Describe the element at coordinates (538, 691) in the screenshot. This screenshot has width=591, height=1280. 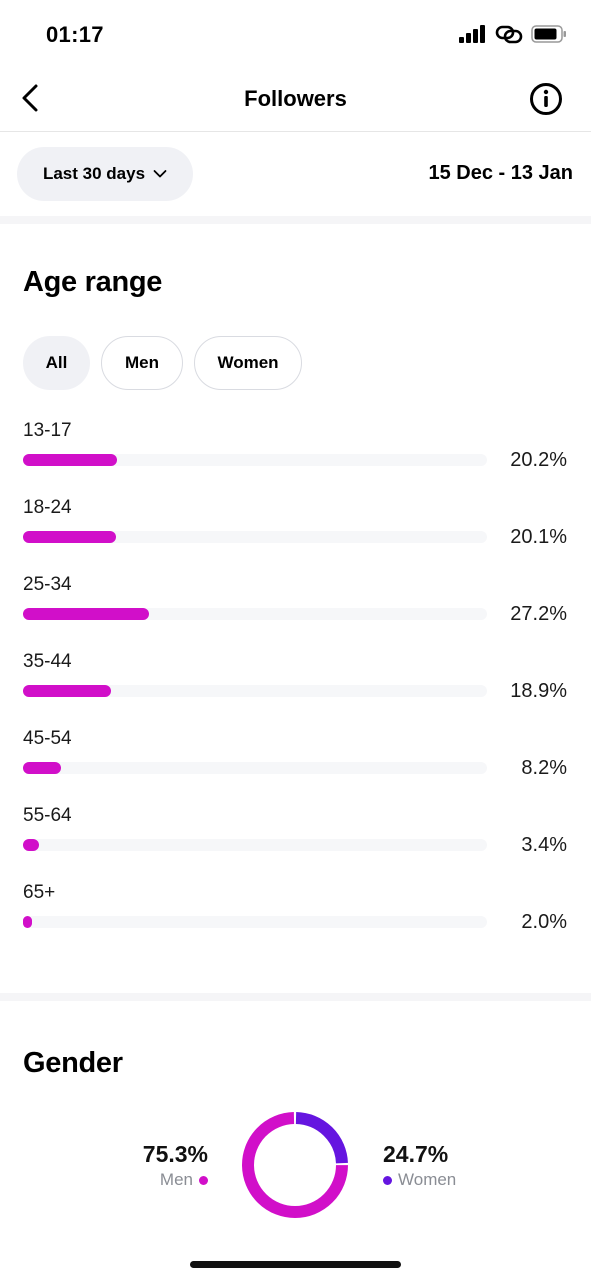
I see `age-percent: 18.9%` at that location.